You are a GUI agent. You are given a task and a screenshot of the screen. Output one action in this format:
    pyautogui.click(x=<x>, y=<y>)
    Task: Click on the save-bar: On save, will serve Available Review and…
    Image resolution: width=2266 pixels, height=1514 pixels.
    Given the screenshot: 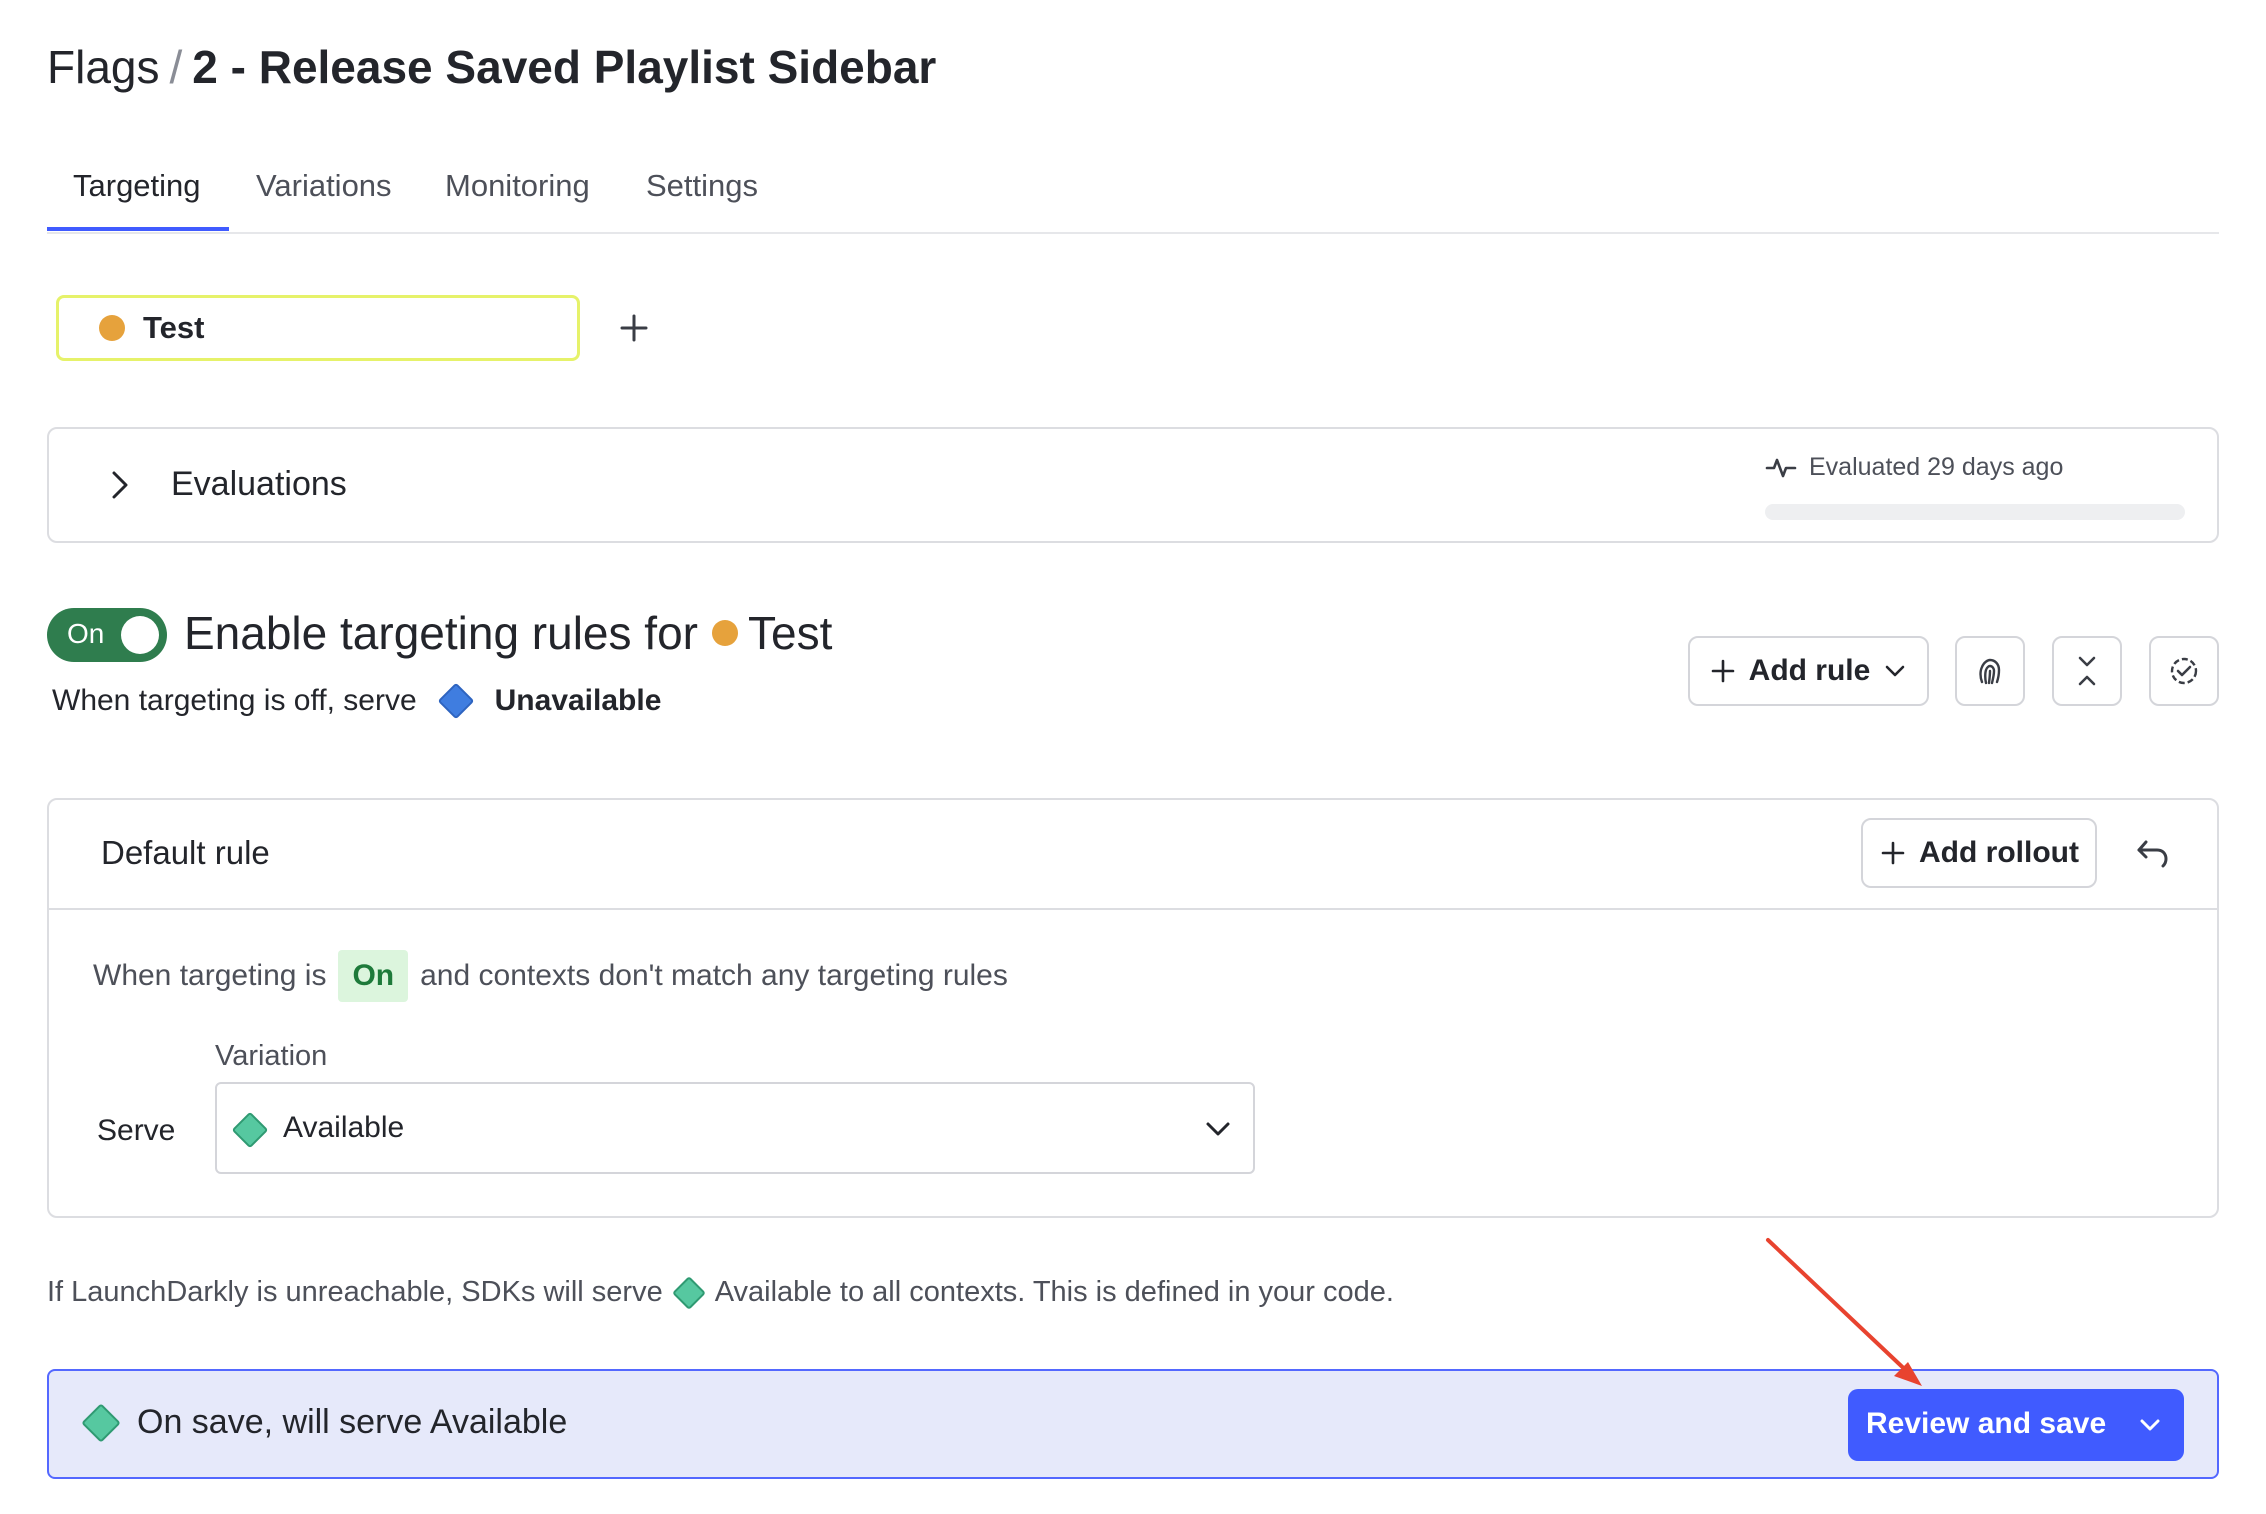 What is the action you would take?
    pyautogui.click(x=1133, y=1424)
    